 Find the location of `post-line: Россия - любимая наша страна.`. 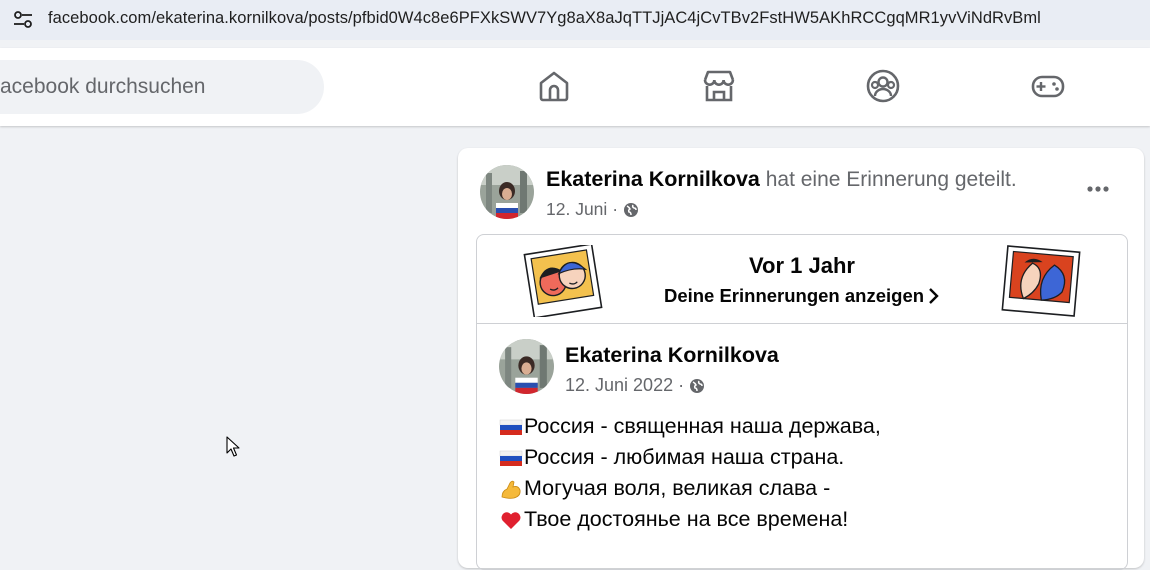

post-line: Россия - любимая наша страна. is located at coordinates (690, 457).